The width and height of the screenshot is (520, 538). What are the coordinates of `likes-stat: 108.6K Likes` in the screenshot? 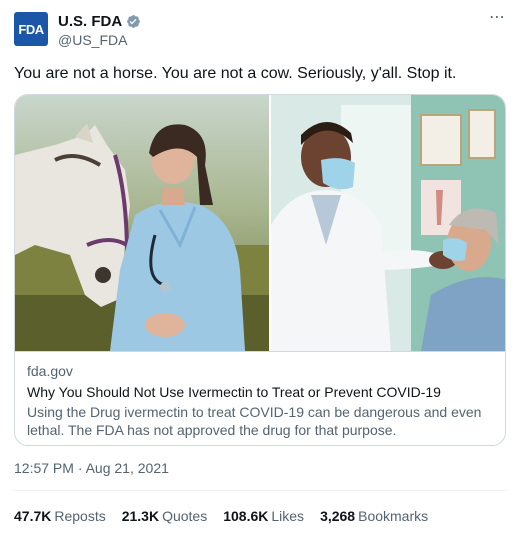 It's located at (263, 516).